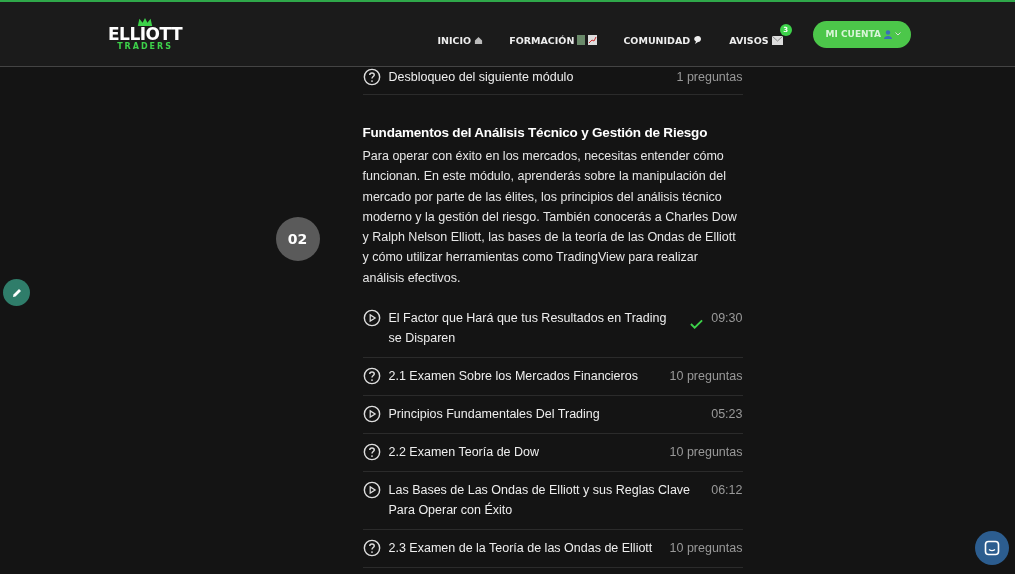  What do you see at coordinates (668, 34) in the screenshot?
I see `nav-link: COMUNIDAD` at bounding box center [668, 34].